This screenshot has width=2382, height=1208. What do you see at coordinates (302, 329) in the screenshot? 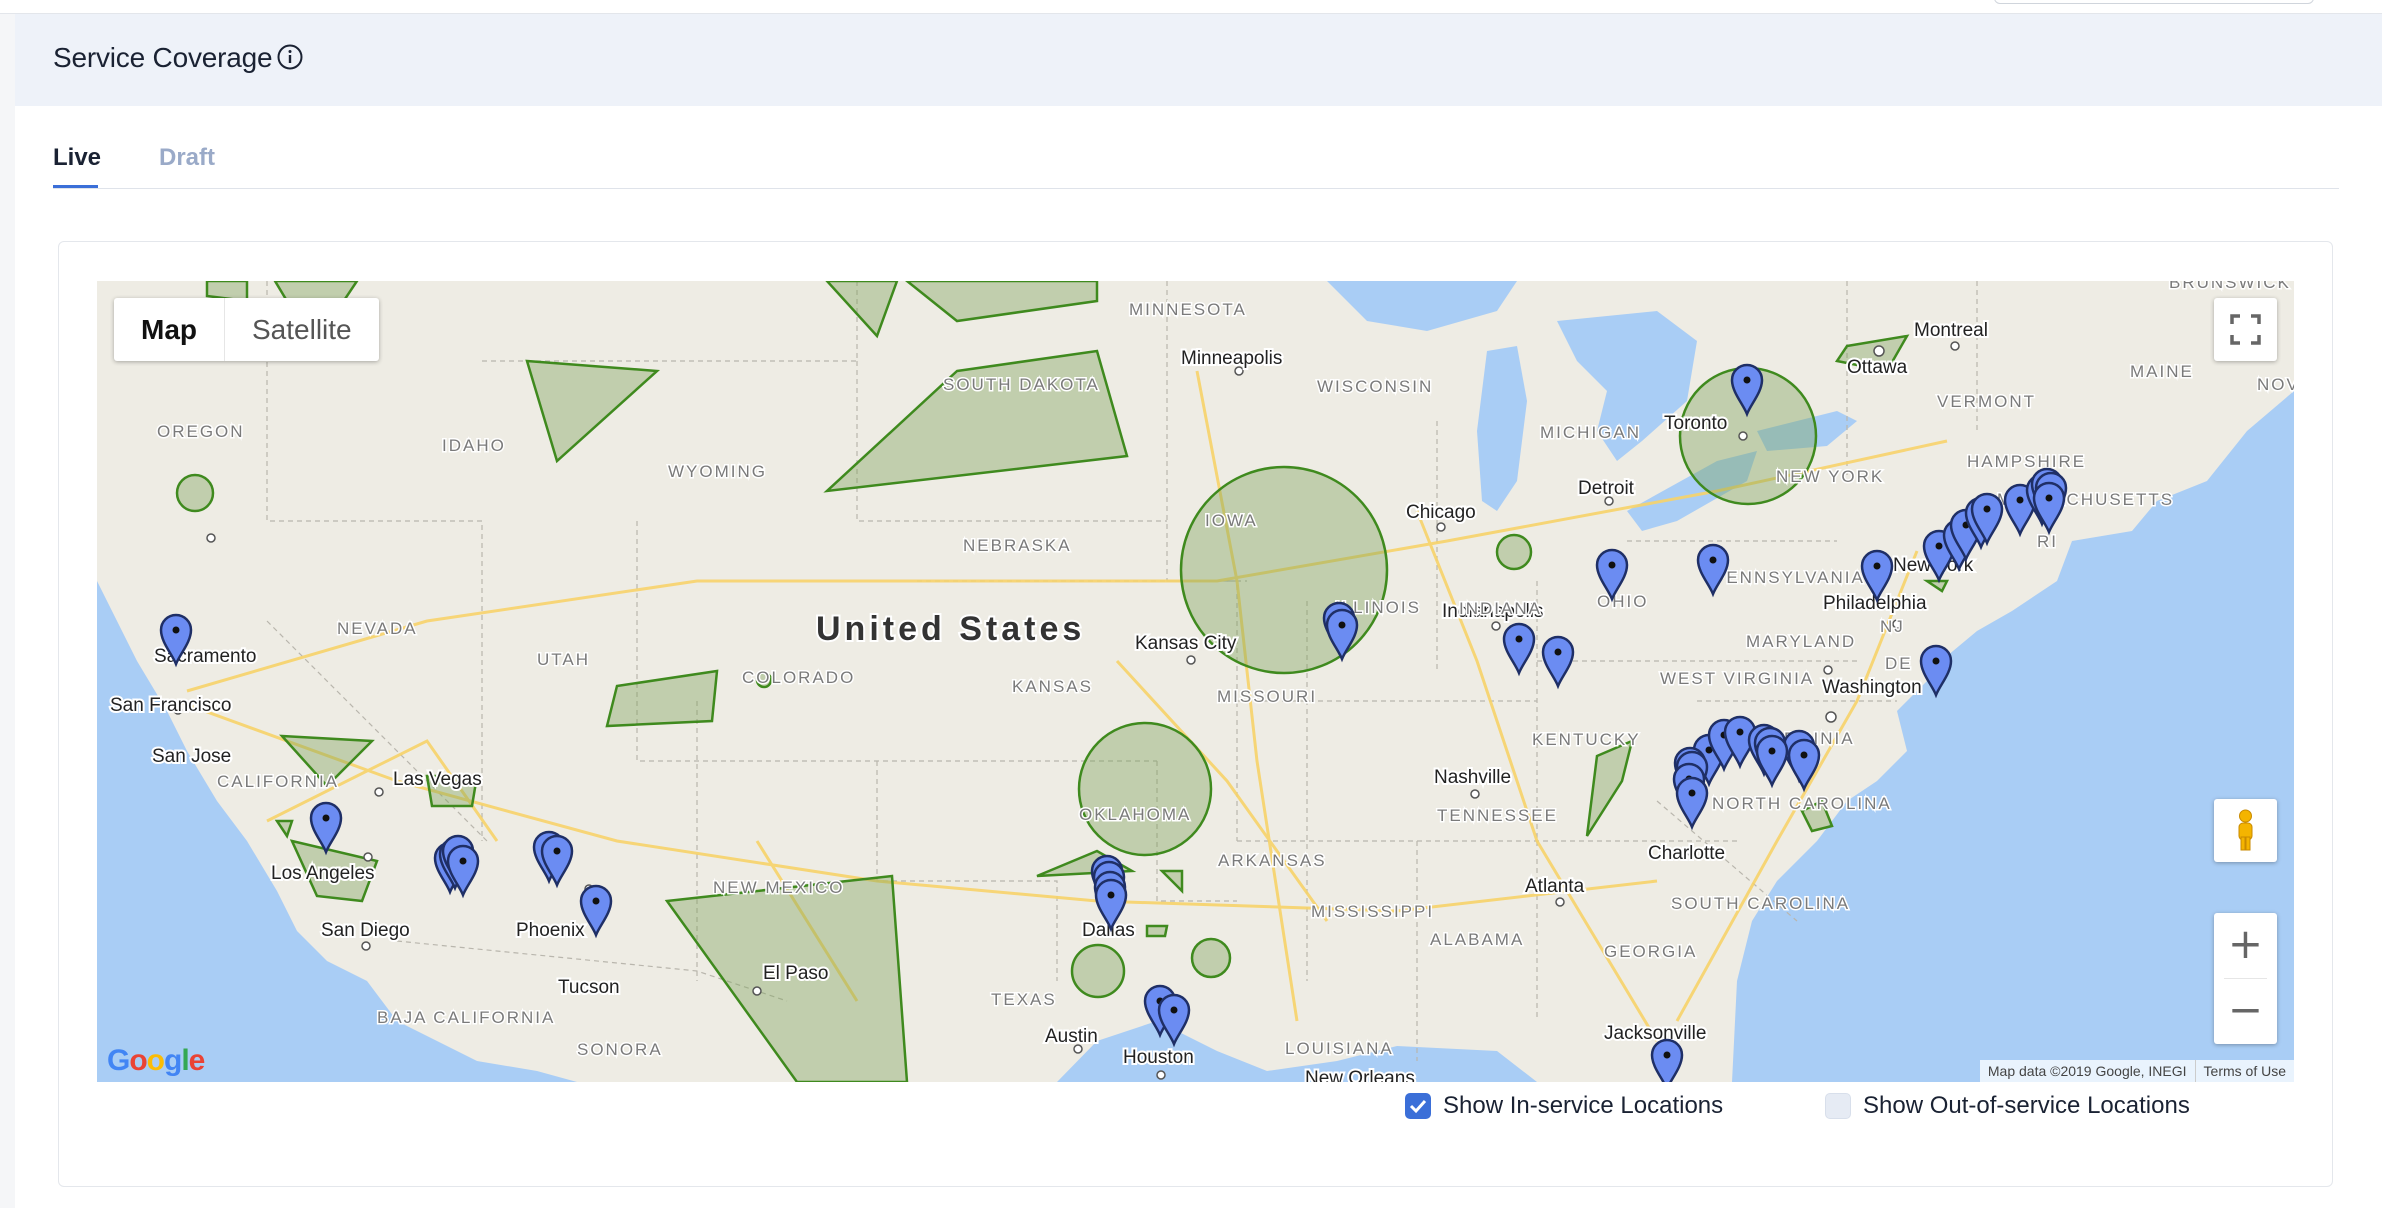
I see `map-type-satellite-button: Satellite` at bounding box center [302, 329].